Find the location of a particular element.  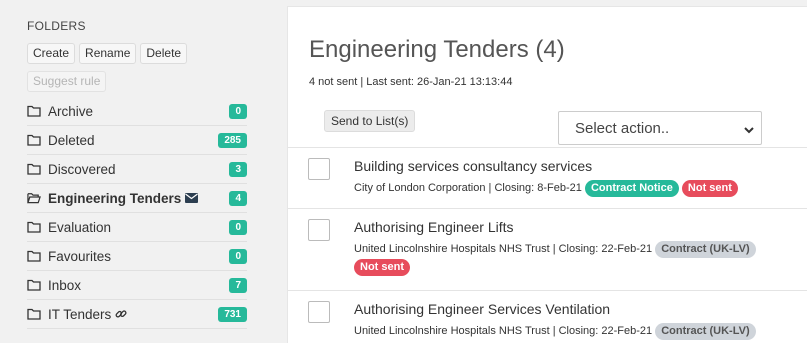

folder-label: Engineering Tenders is located at coordinates (115, 198).